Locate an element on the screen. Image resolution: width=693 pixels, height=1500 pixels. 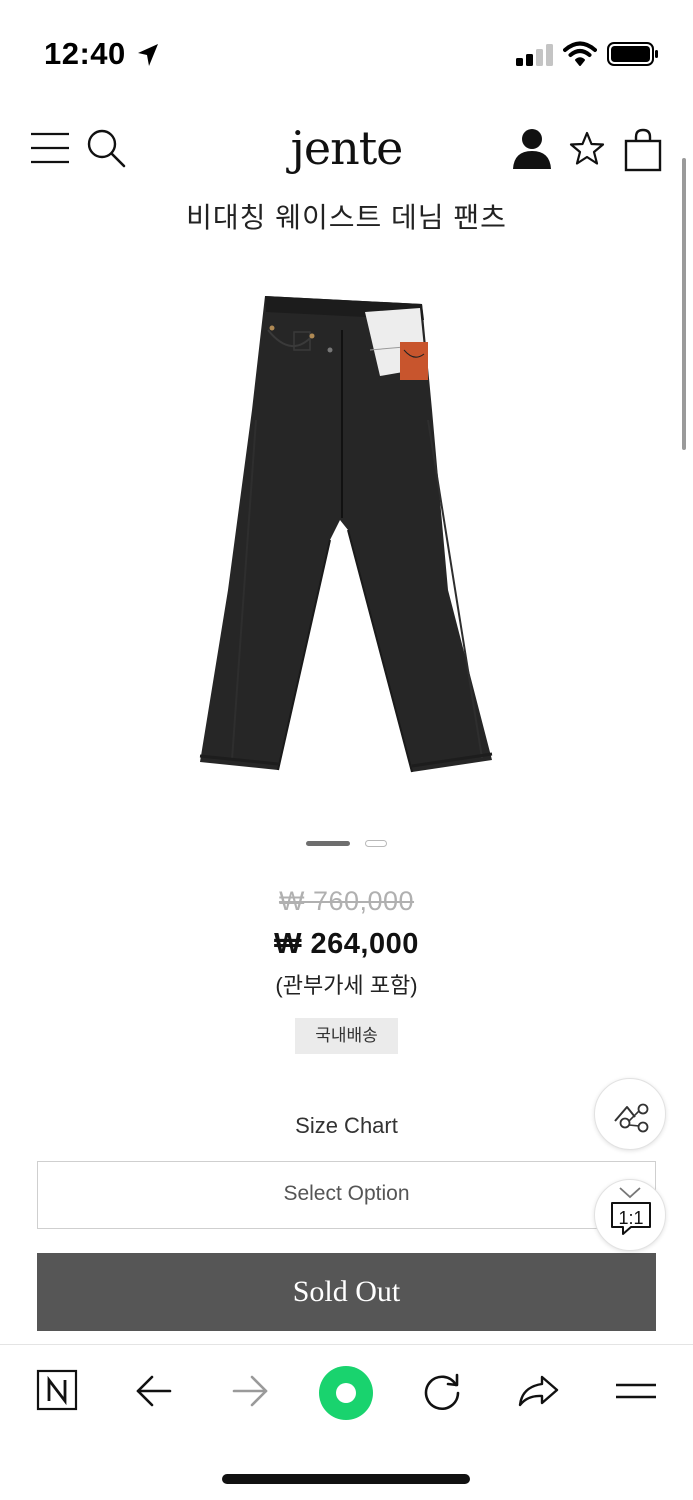
slide-dot-active is located at coordinates (328, 843).